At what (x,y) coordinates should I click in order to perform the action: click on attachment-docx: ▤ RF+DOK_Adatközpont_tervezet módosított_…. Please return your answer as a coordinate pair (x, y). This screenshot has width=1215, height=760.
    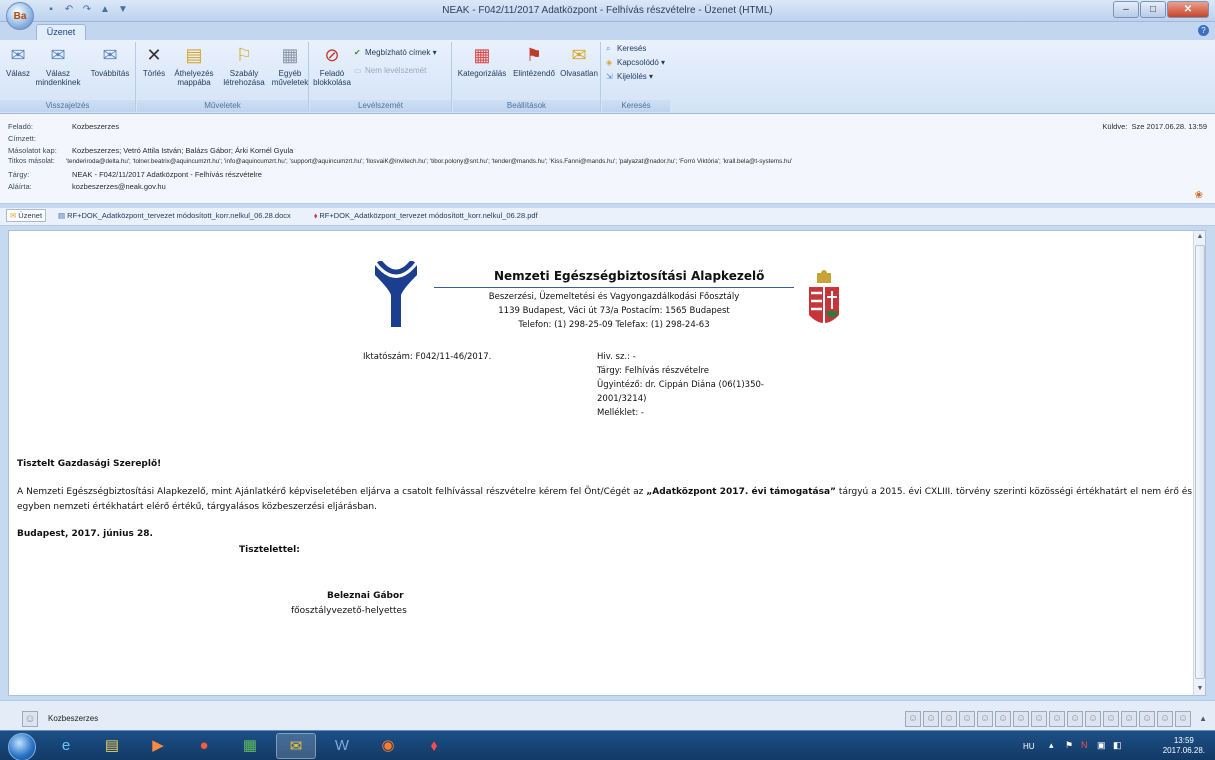
    Looking at the image, I should click on (174, 215).